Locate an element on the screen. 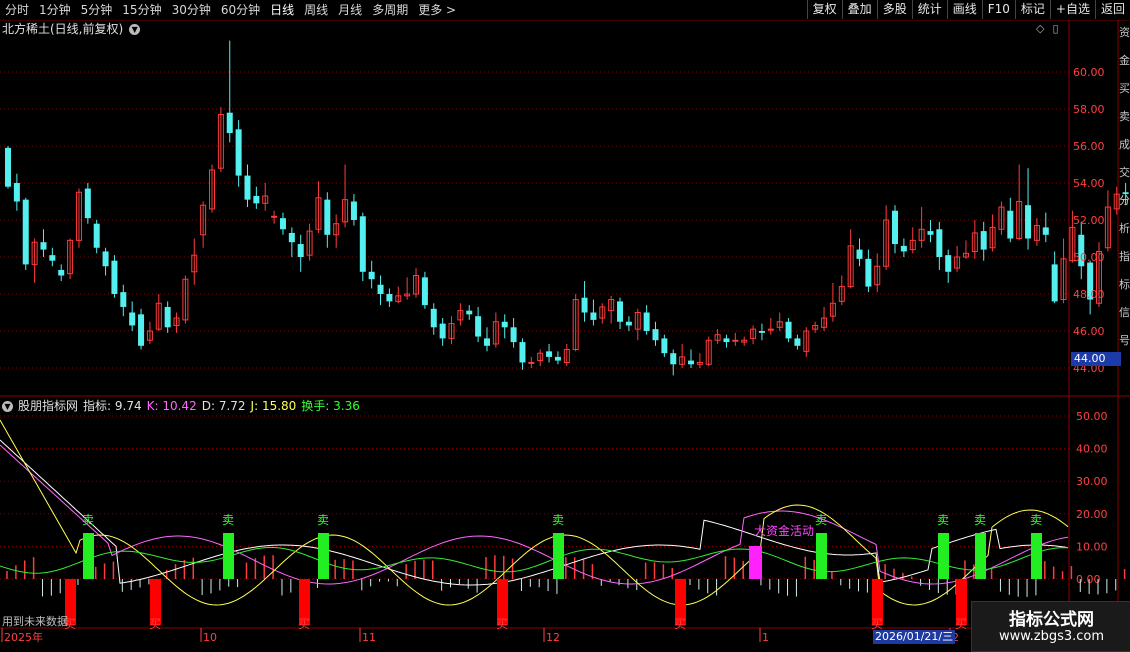 This screenshot has height=652, width=1130. price-tick-label: 54.00 is located at coordinates (1089, 183).